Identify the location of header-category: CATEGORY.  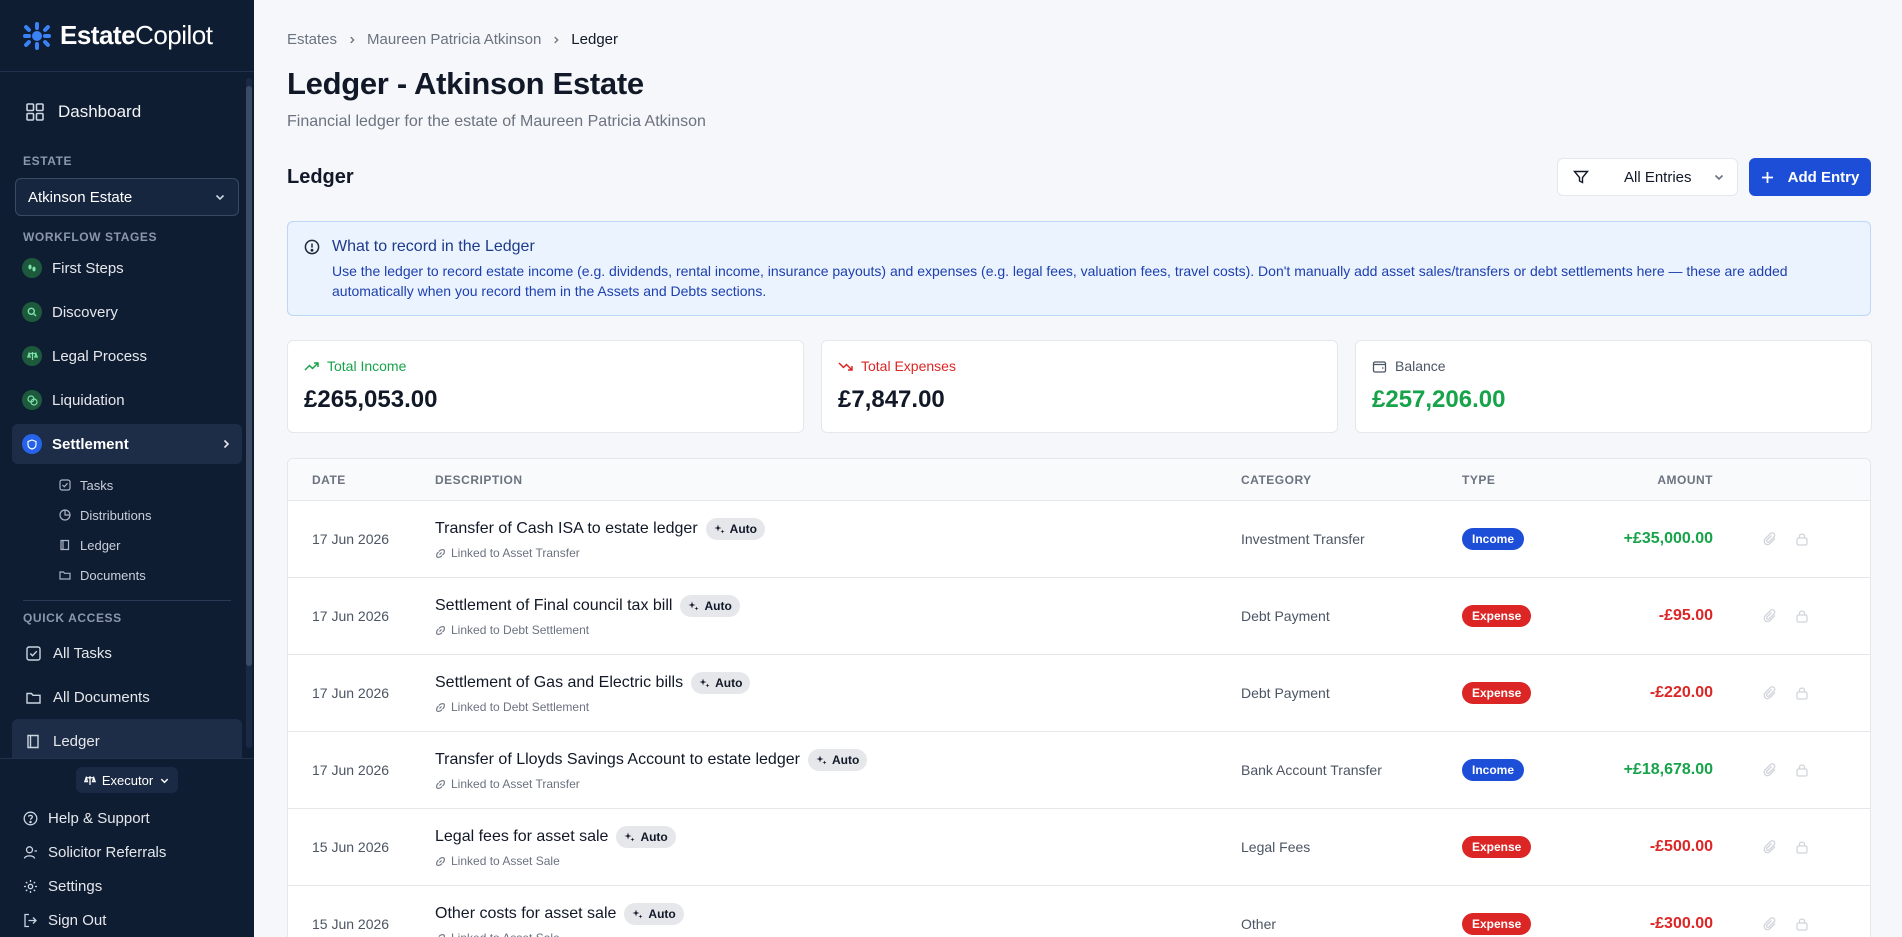
(1351, 480).